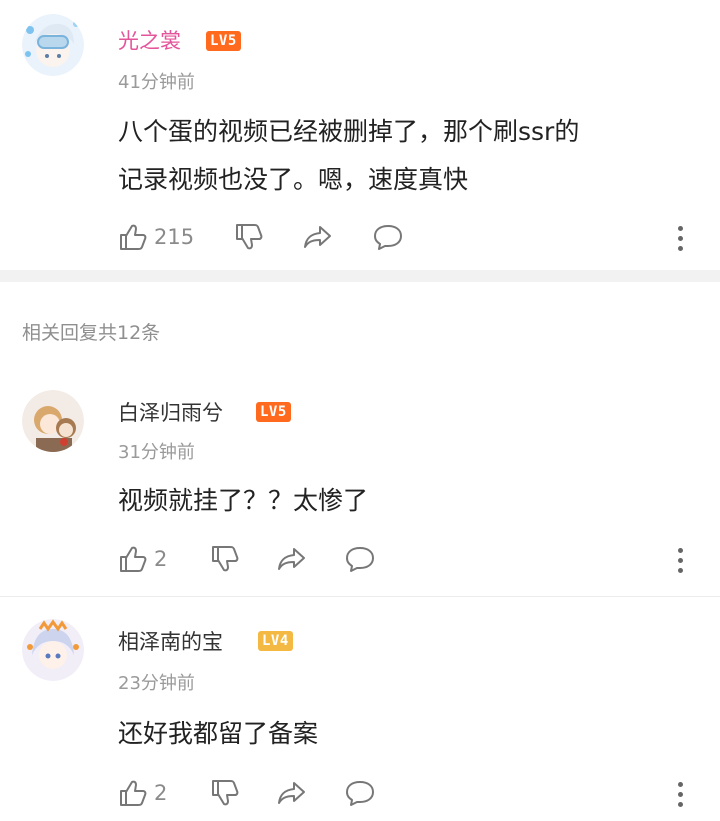  I want to click on comment-actions: 215, so click(398, 237).